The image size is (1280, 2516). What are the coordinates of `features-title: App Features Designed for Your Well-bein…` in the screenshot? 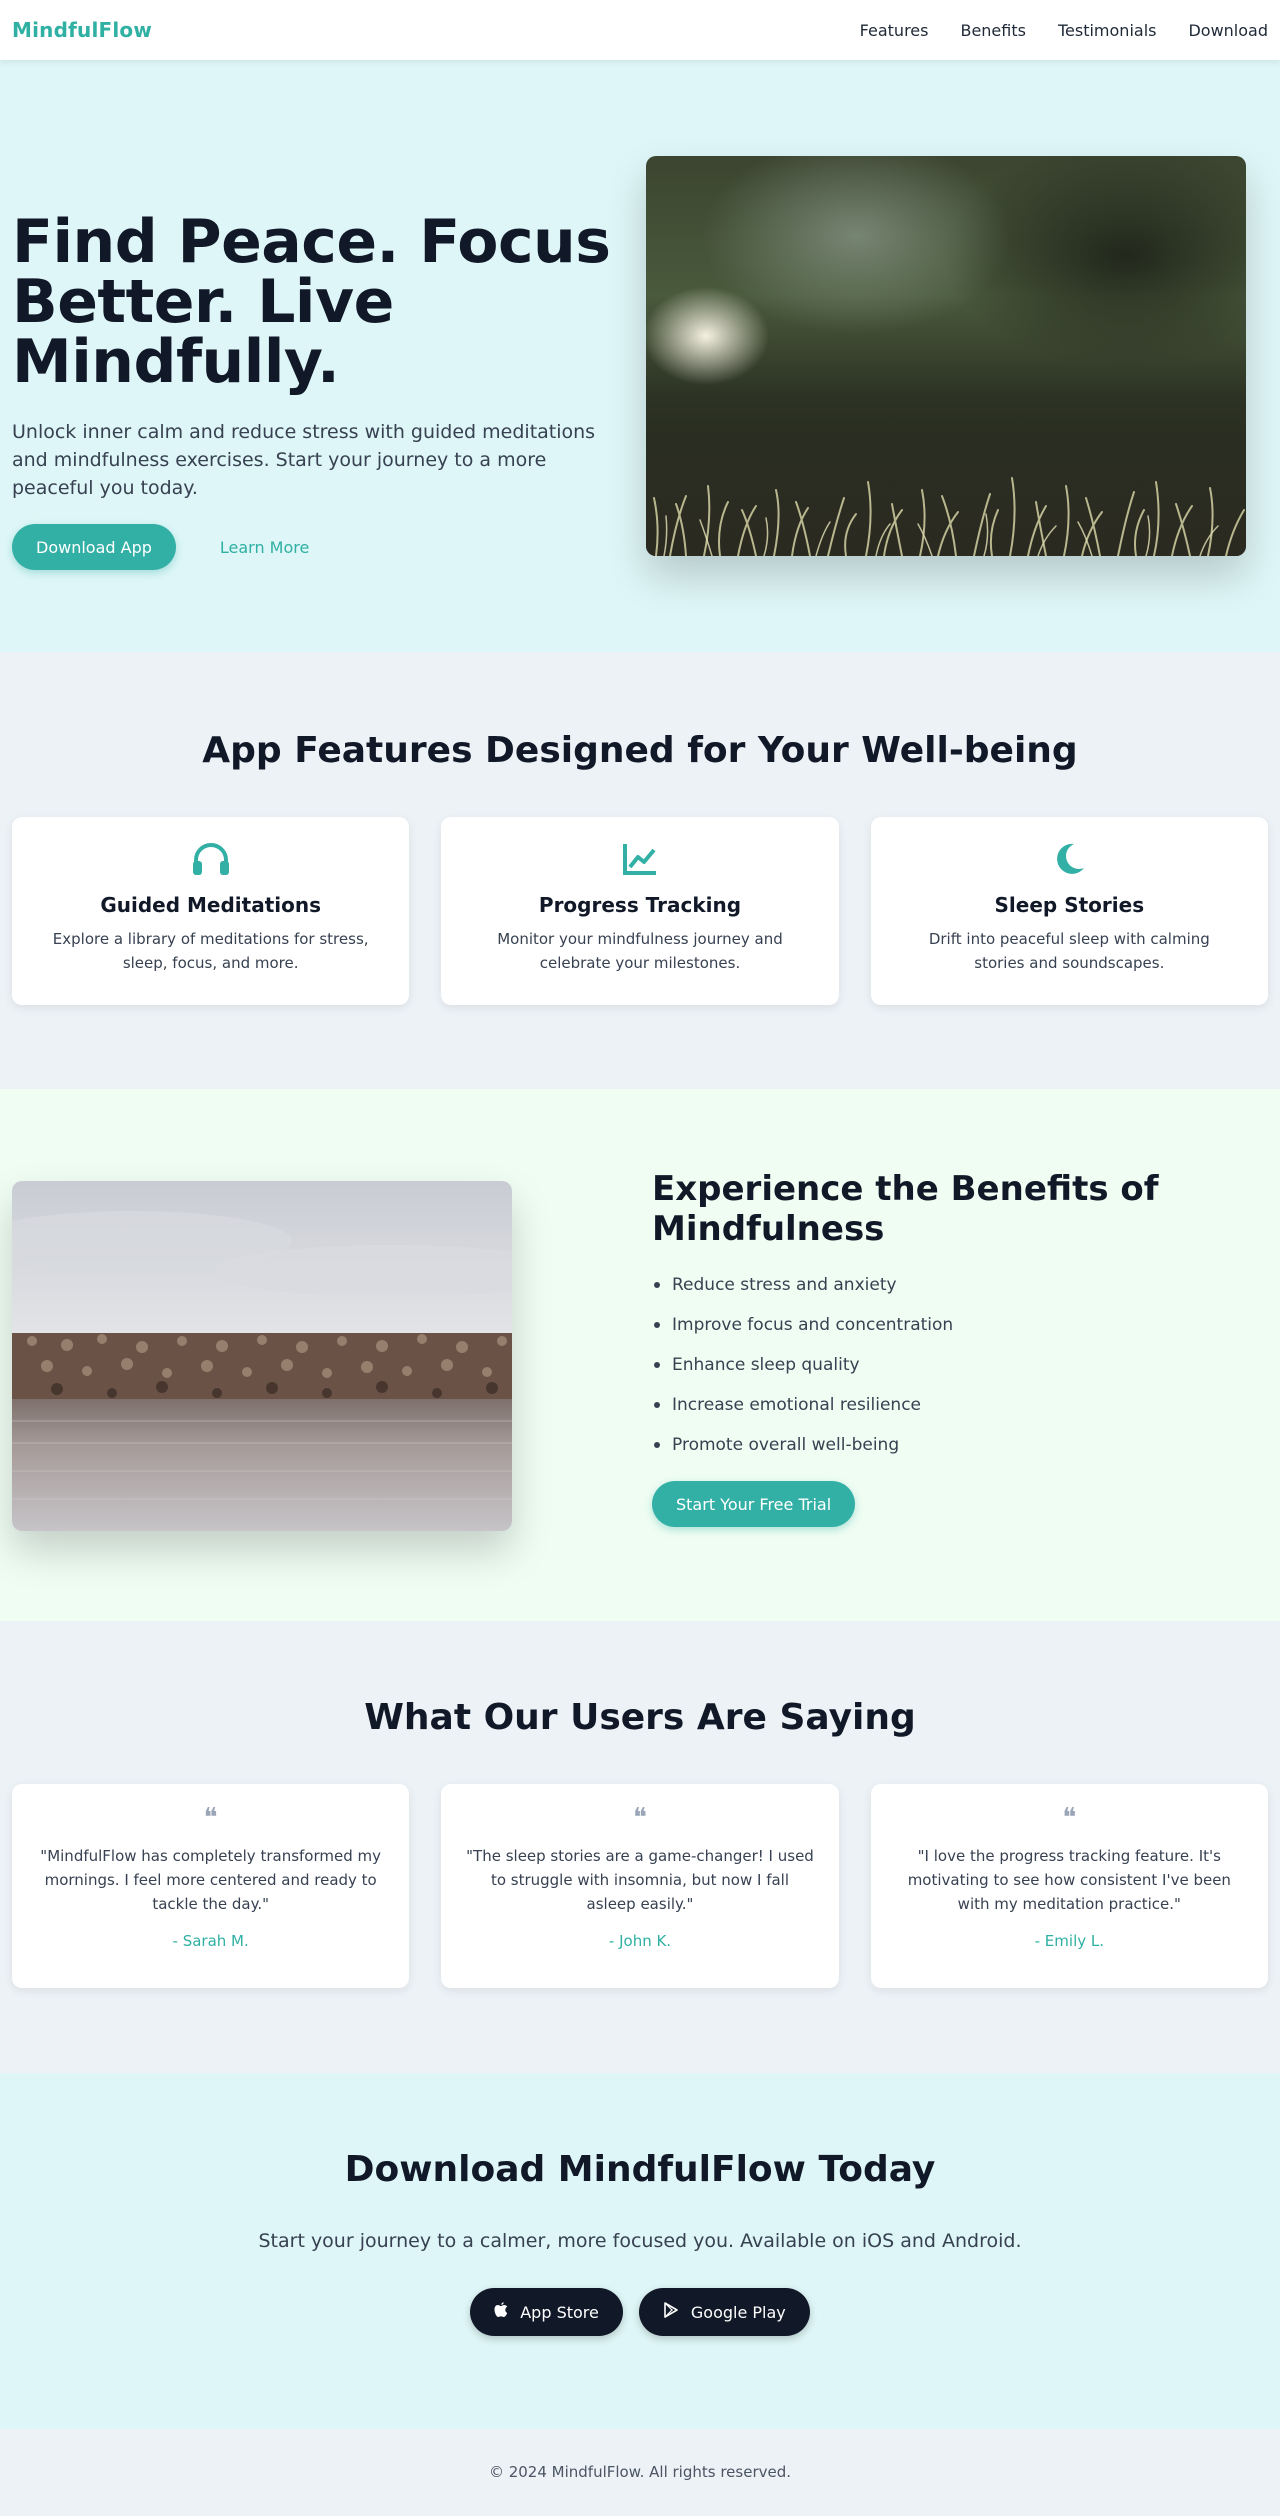 It's located at (640, 750).